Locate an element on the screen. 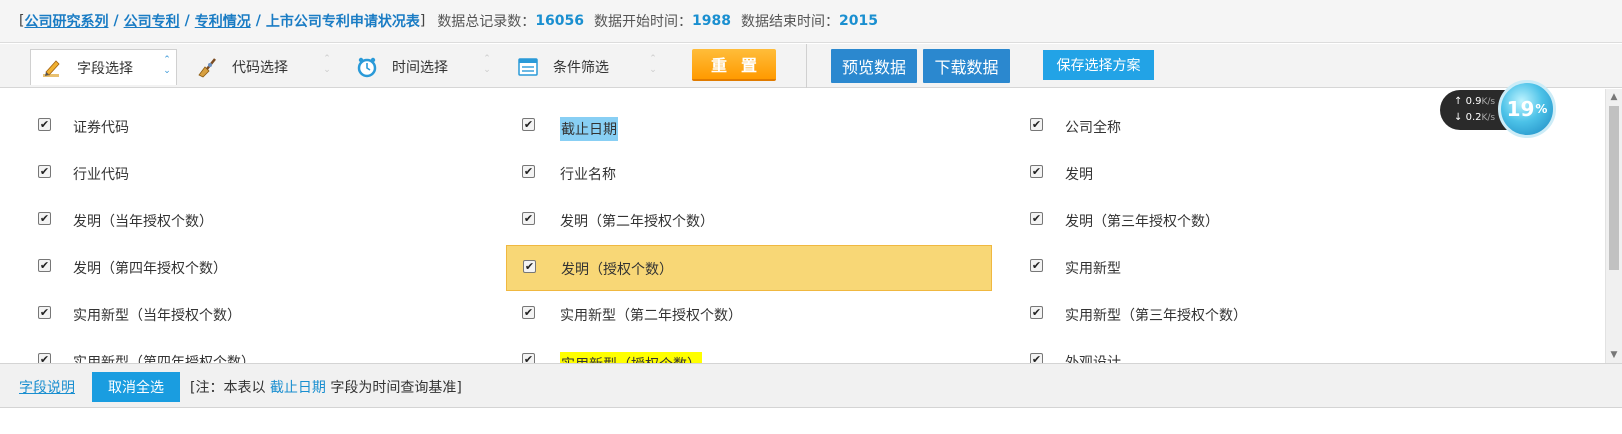 The image size is (1622, 434). percent-sign: % is located at coordinates (1541, 109).